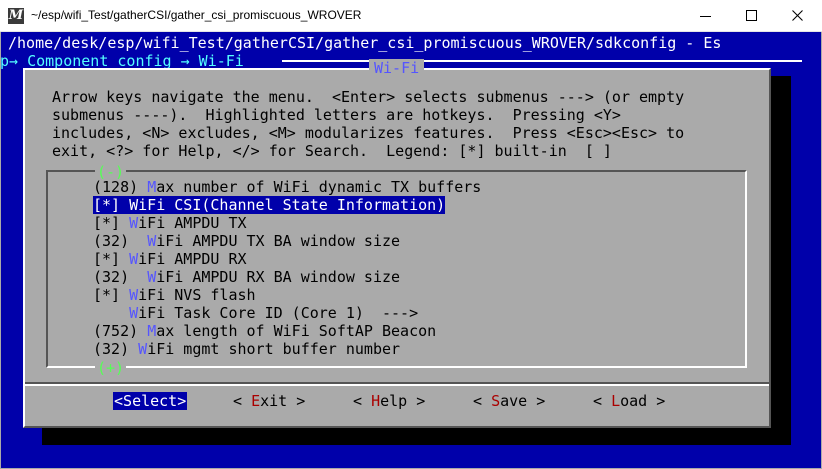  I want to click on exit-button: < Exit >, so click(269, 401).